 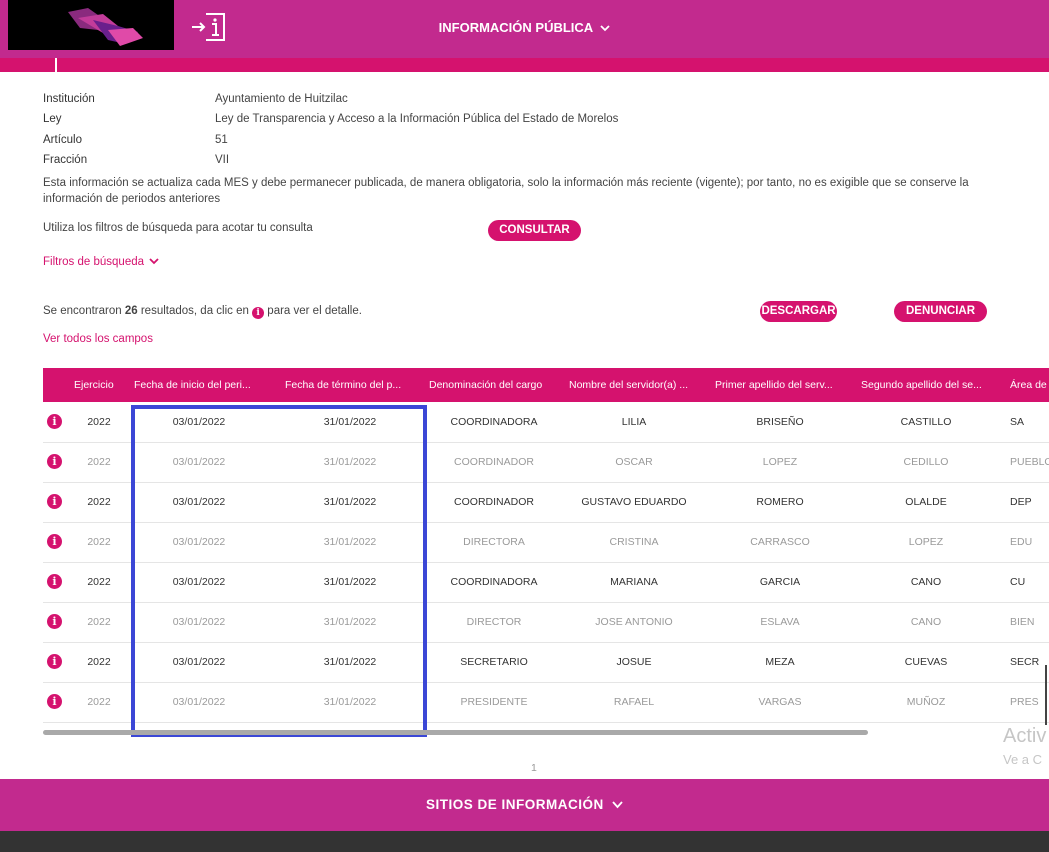 I want to click on info-icon: i, so click(x=258, y=313).